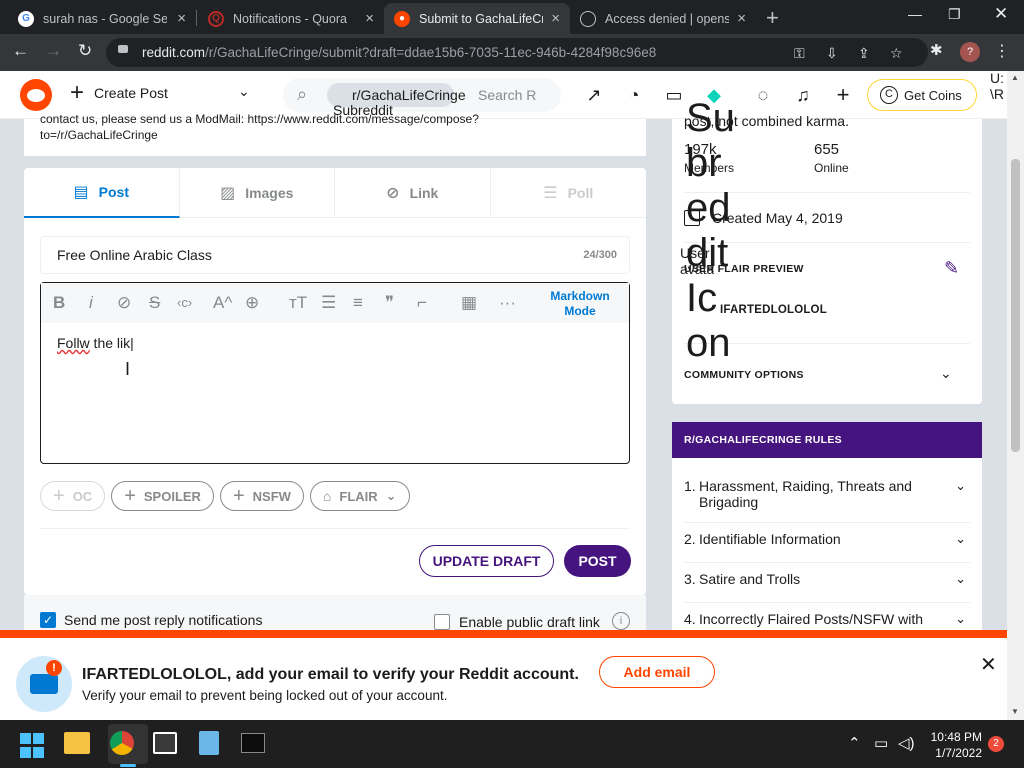 Image resolution: width=1024 pixels, height=768 pixels. I want to click on page-scrollbar: ▲ ▼, so click(1015, 395).